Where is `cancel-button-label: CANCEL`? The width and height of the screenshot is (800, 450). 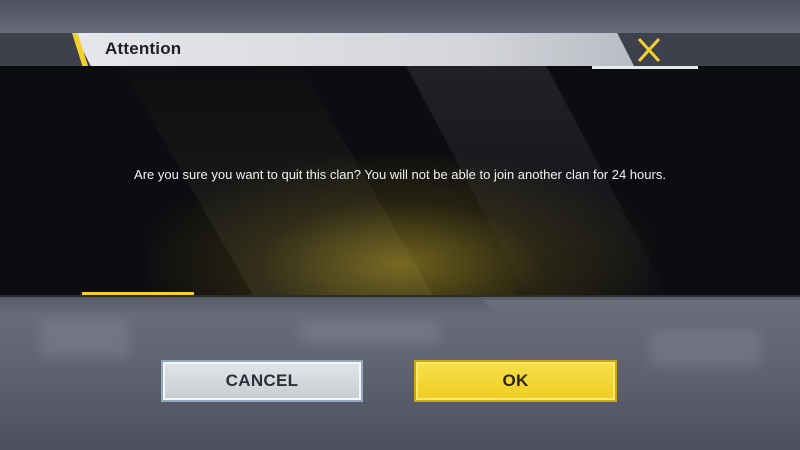
cancel-button-label: CANCEL is located at coordinates (262, 380).